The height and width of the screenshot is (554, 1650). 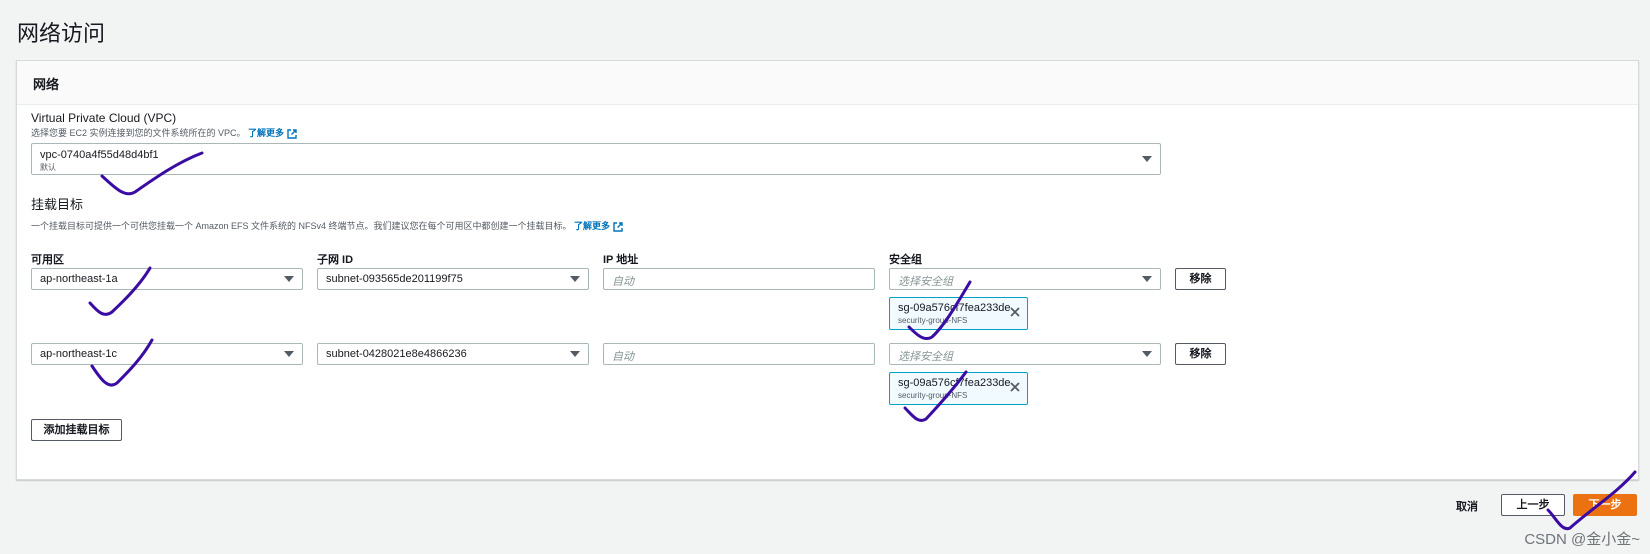 I want to click on page-title: 网络访问, so click(x=61, y=33).